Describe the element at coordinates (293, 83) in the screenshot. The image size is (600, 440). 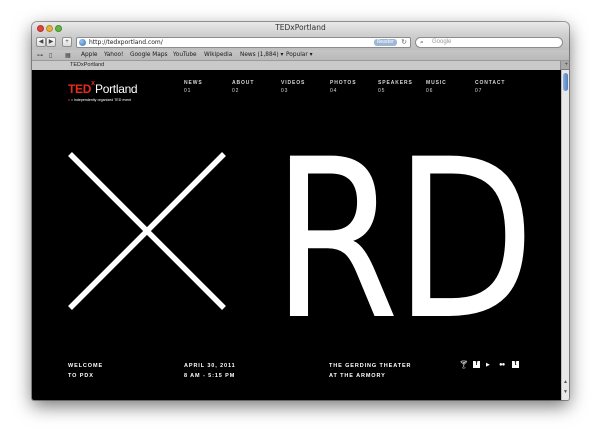
I see `nav-label: VIDEOS` at that location.